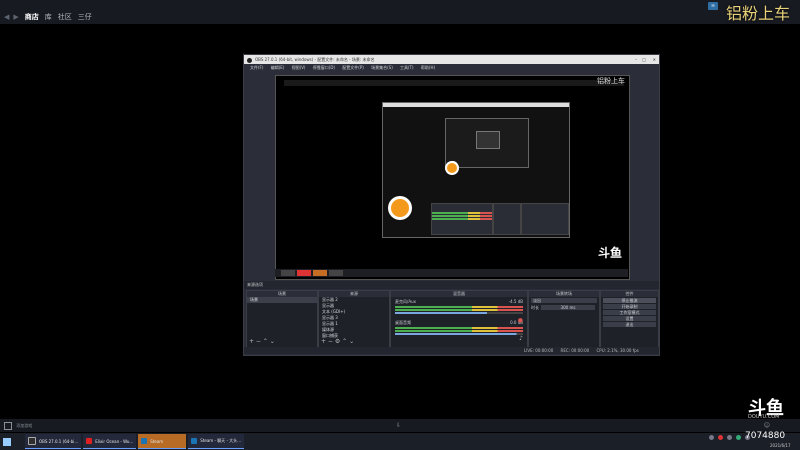  I want to click on obs-menu-scenes: 场景集合(S), so click(382, 67).